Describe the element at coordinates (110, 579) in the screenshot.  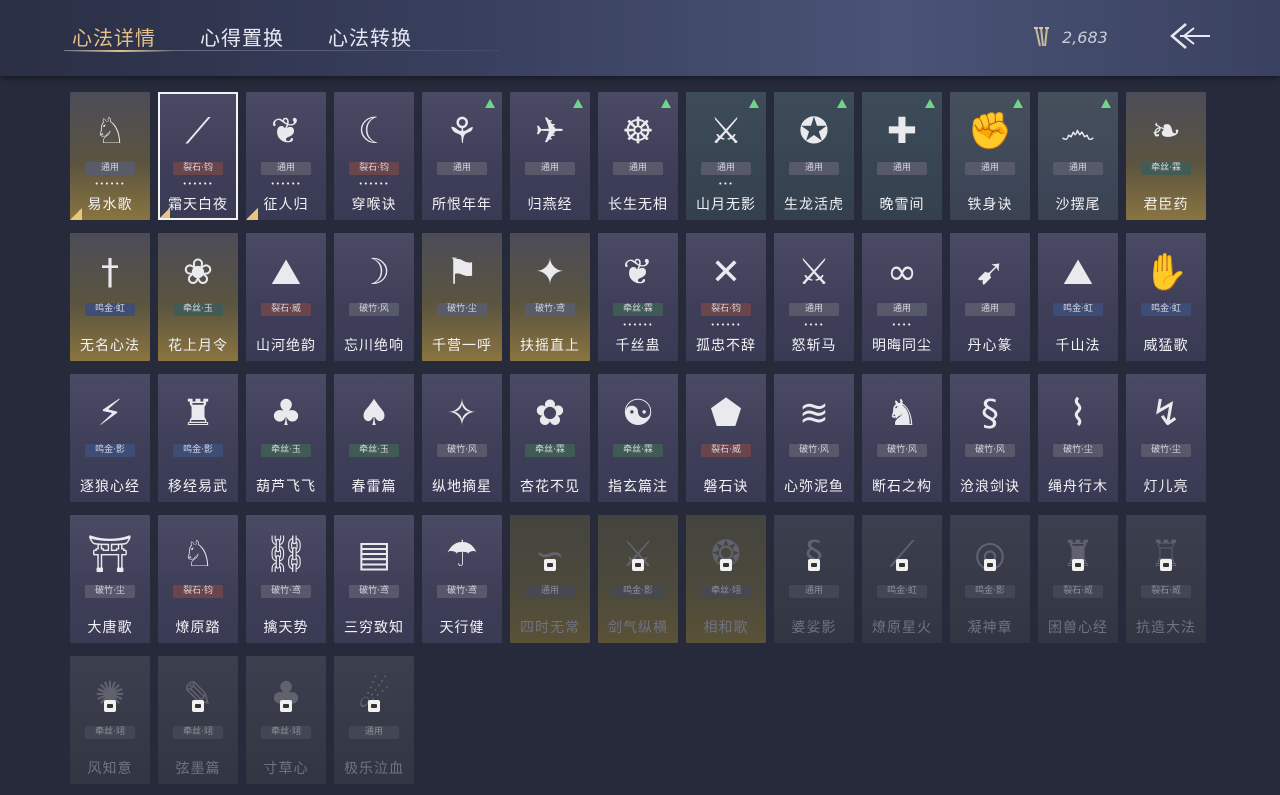
I see `skill-card: ⛩ 破竹·尘 大唐歌` at that location.